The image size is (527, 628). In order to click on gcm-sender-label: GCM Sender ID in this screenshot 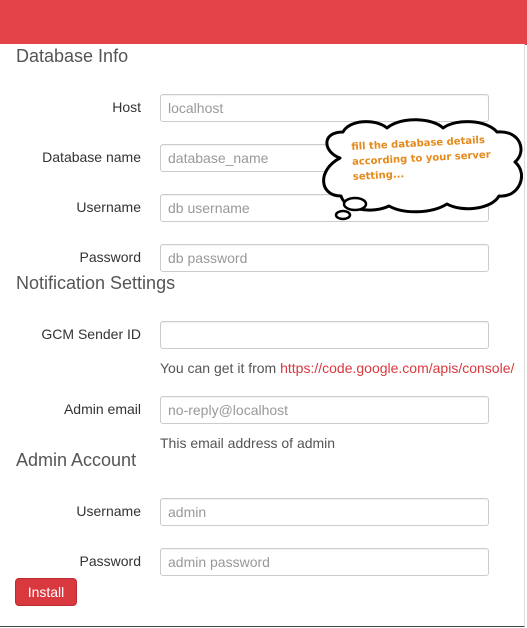, I will do `click(91, 334)`.